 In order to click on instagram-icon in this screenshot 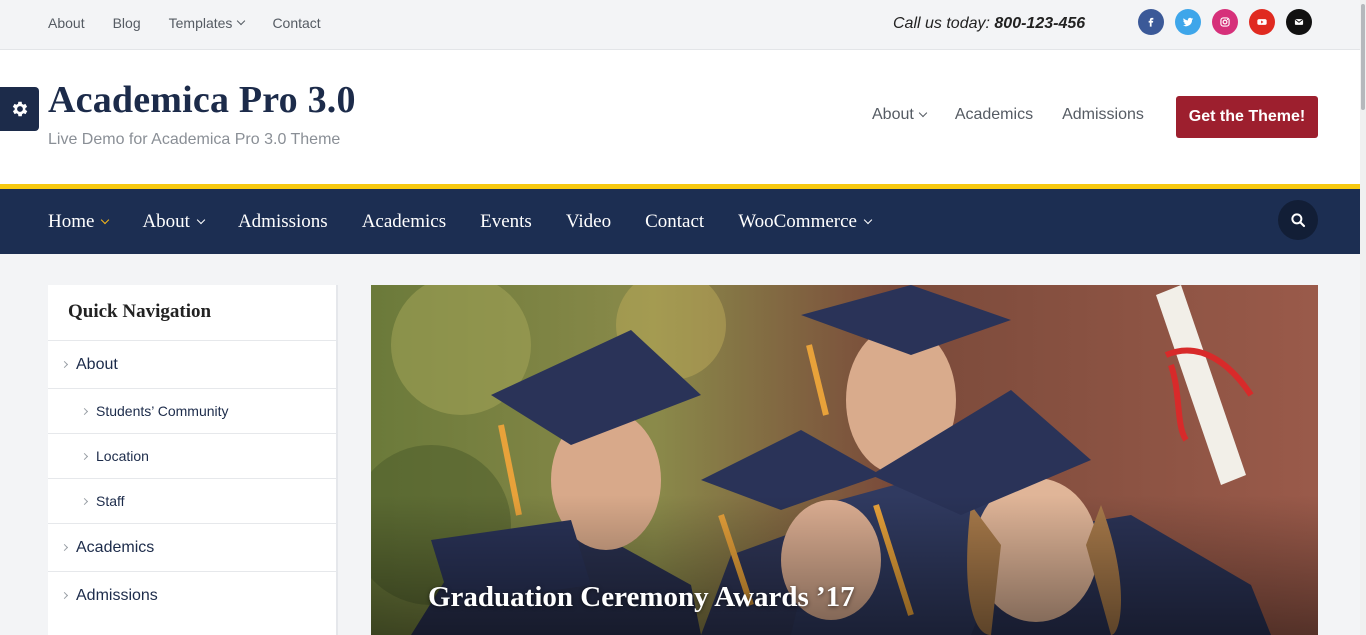, I will do `click(1225, 22)`.